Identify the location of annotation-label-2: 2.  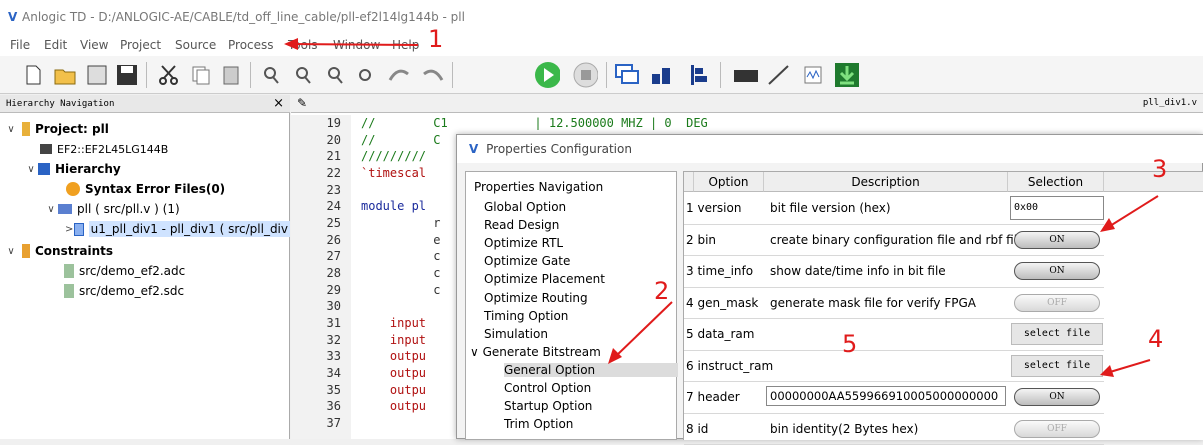
(662, 291).